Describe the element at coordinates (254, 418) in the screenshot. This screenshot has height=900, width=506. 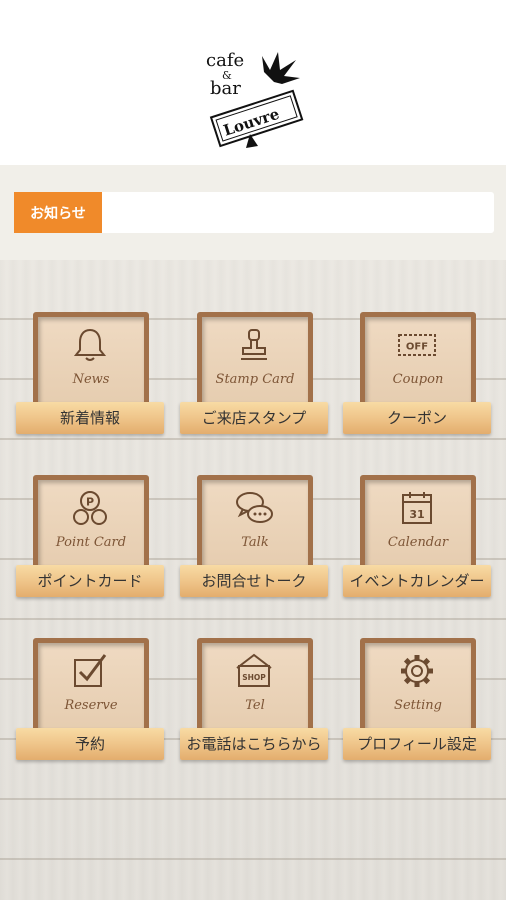
I see `menu-stamp-card-label: ご来店スタンプ` at that location.